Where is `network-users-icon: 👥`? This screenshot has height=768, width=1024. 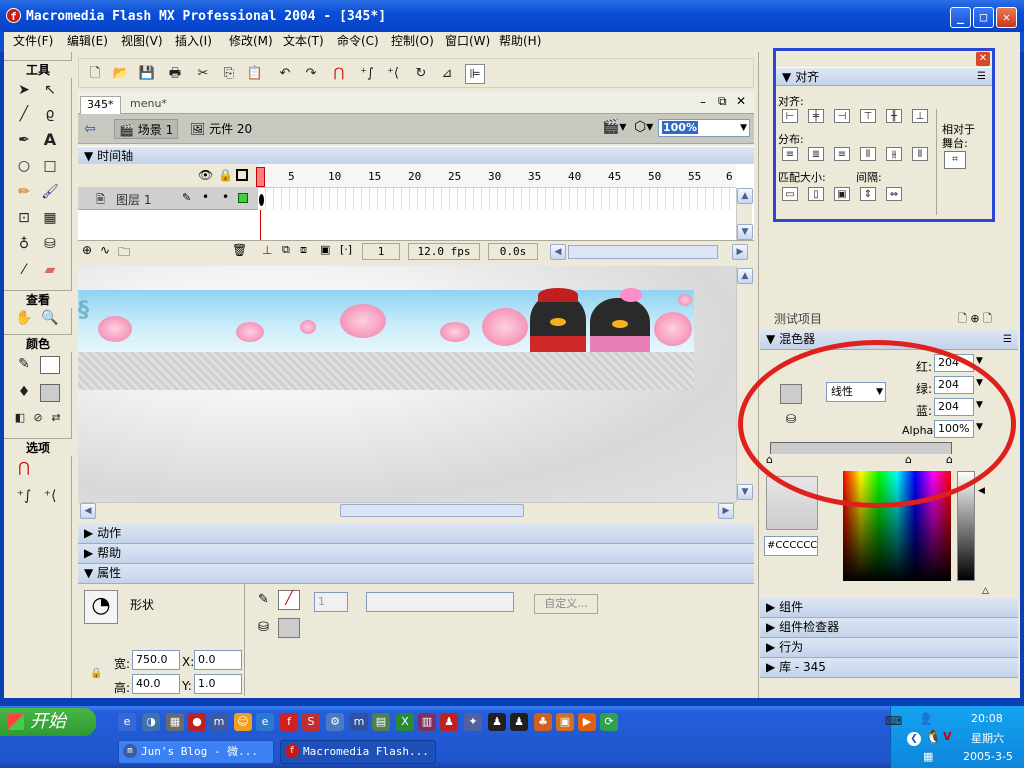
network-users-icon: 👥 is located at coordinates (929, 718).